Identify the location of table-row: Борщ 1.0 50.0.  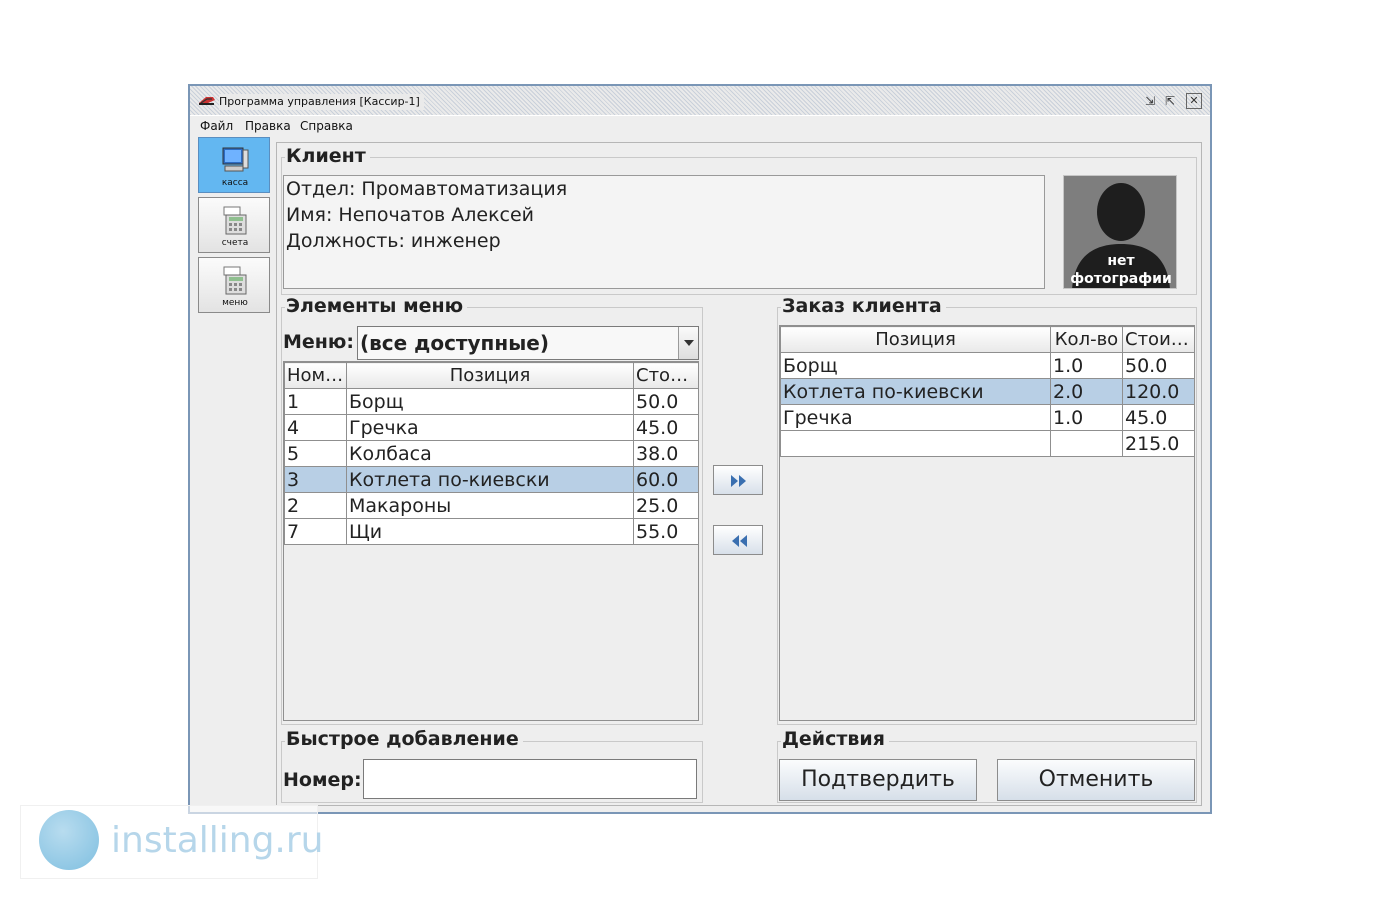
(987, 365).